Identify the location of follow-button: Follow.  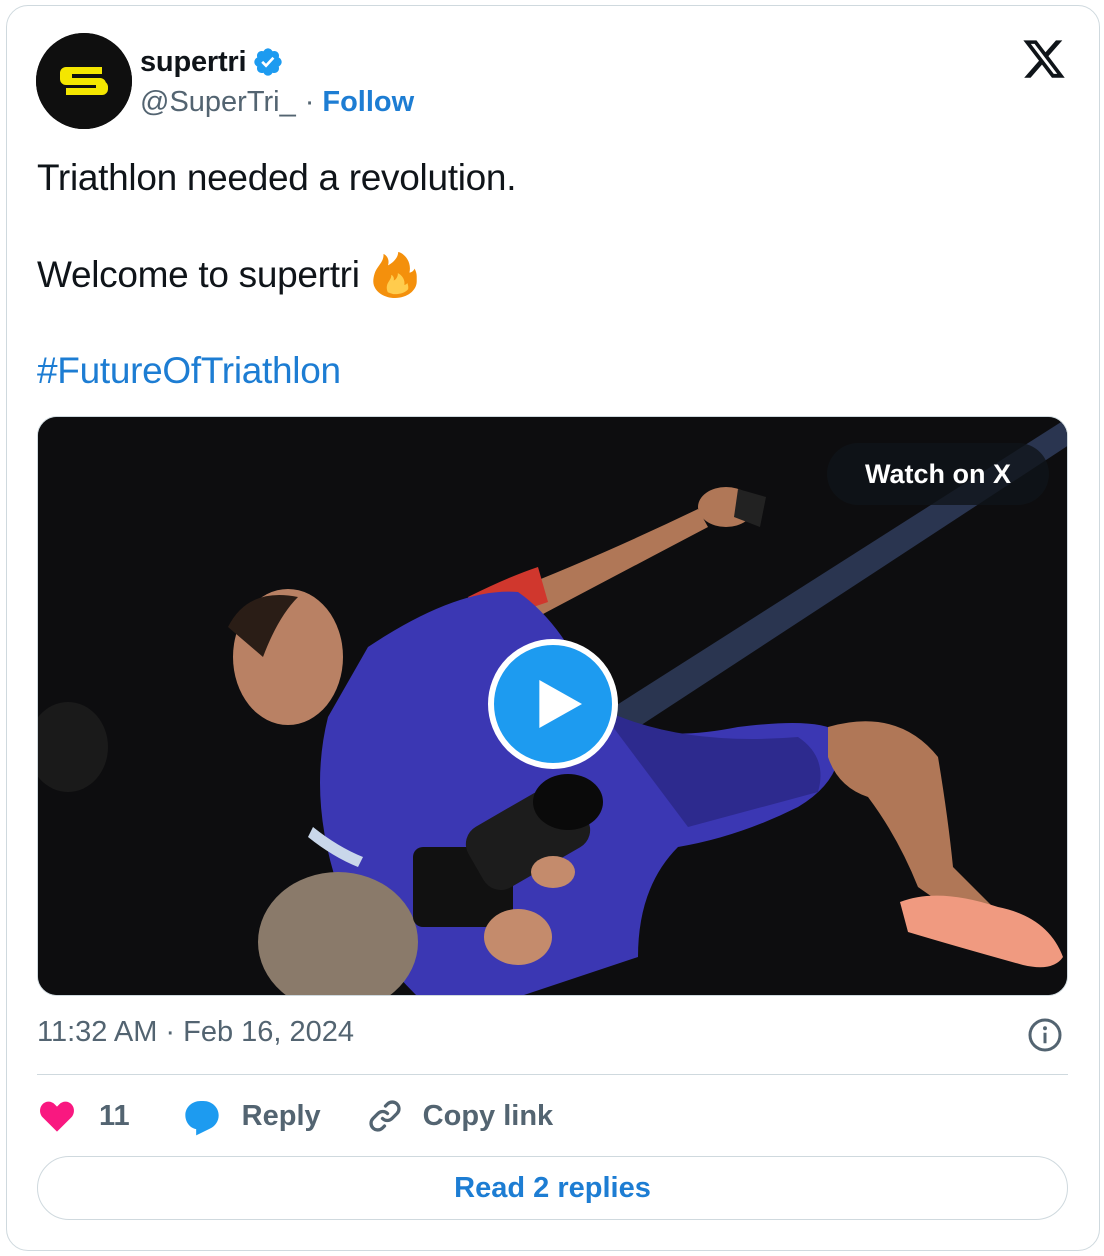
(368, 102).